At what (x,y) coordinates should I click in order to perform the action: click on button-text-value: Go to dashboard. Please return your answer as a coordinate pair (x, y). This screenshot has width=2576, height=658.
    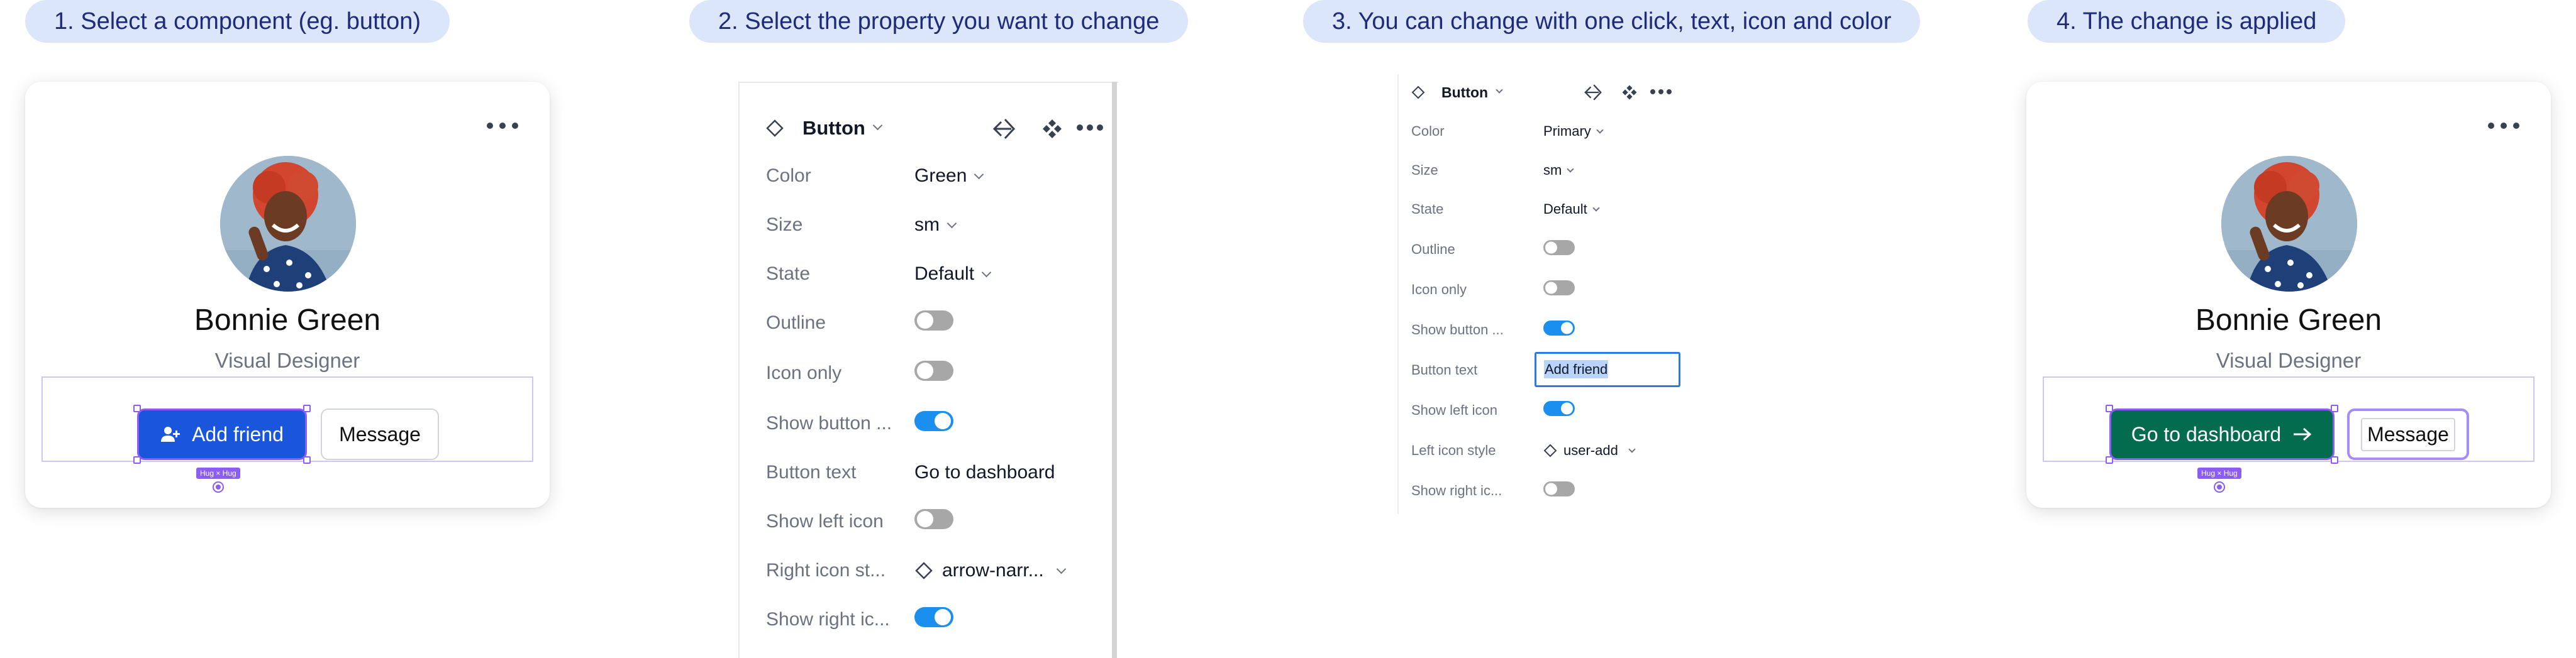
    Looking at the image, I should click on (984, 473).